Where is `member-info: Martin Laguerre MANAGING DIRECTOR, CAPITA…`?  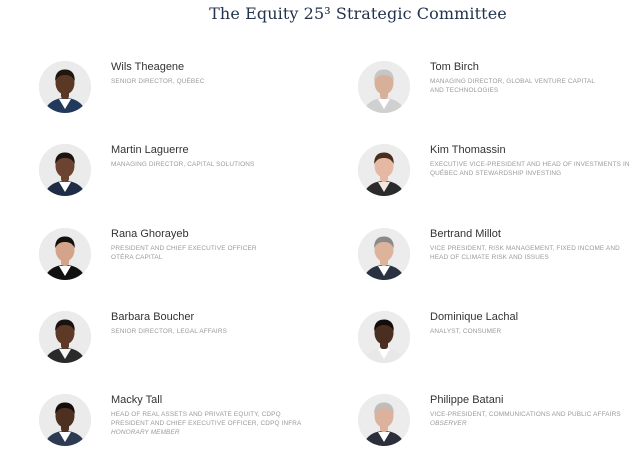
member-info: Martin Laguerre MANAGING DIRECTOR, CAPITA… is located at coordinates (218, 156).